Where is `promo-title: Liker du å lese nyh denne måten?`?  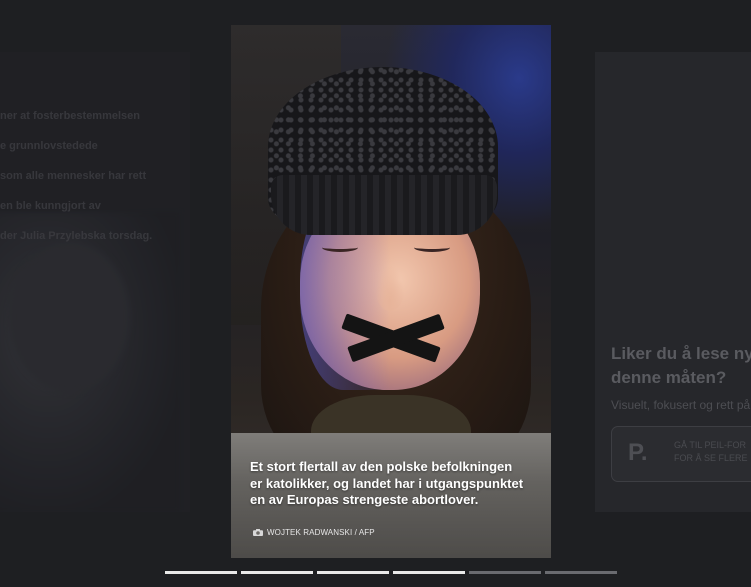
promo-title: Liker du å lese nyh denne måten? is located at coordinates (681, 366).